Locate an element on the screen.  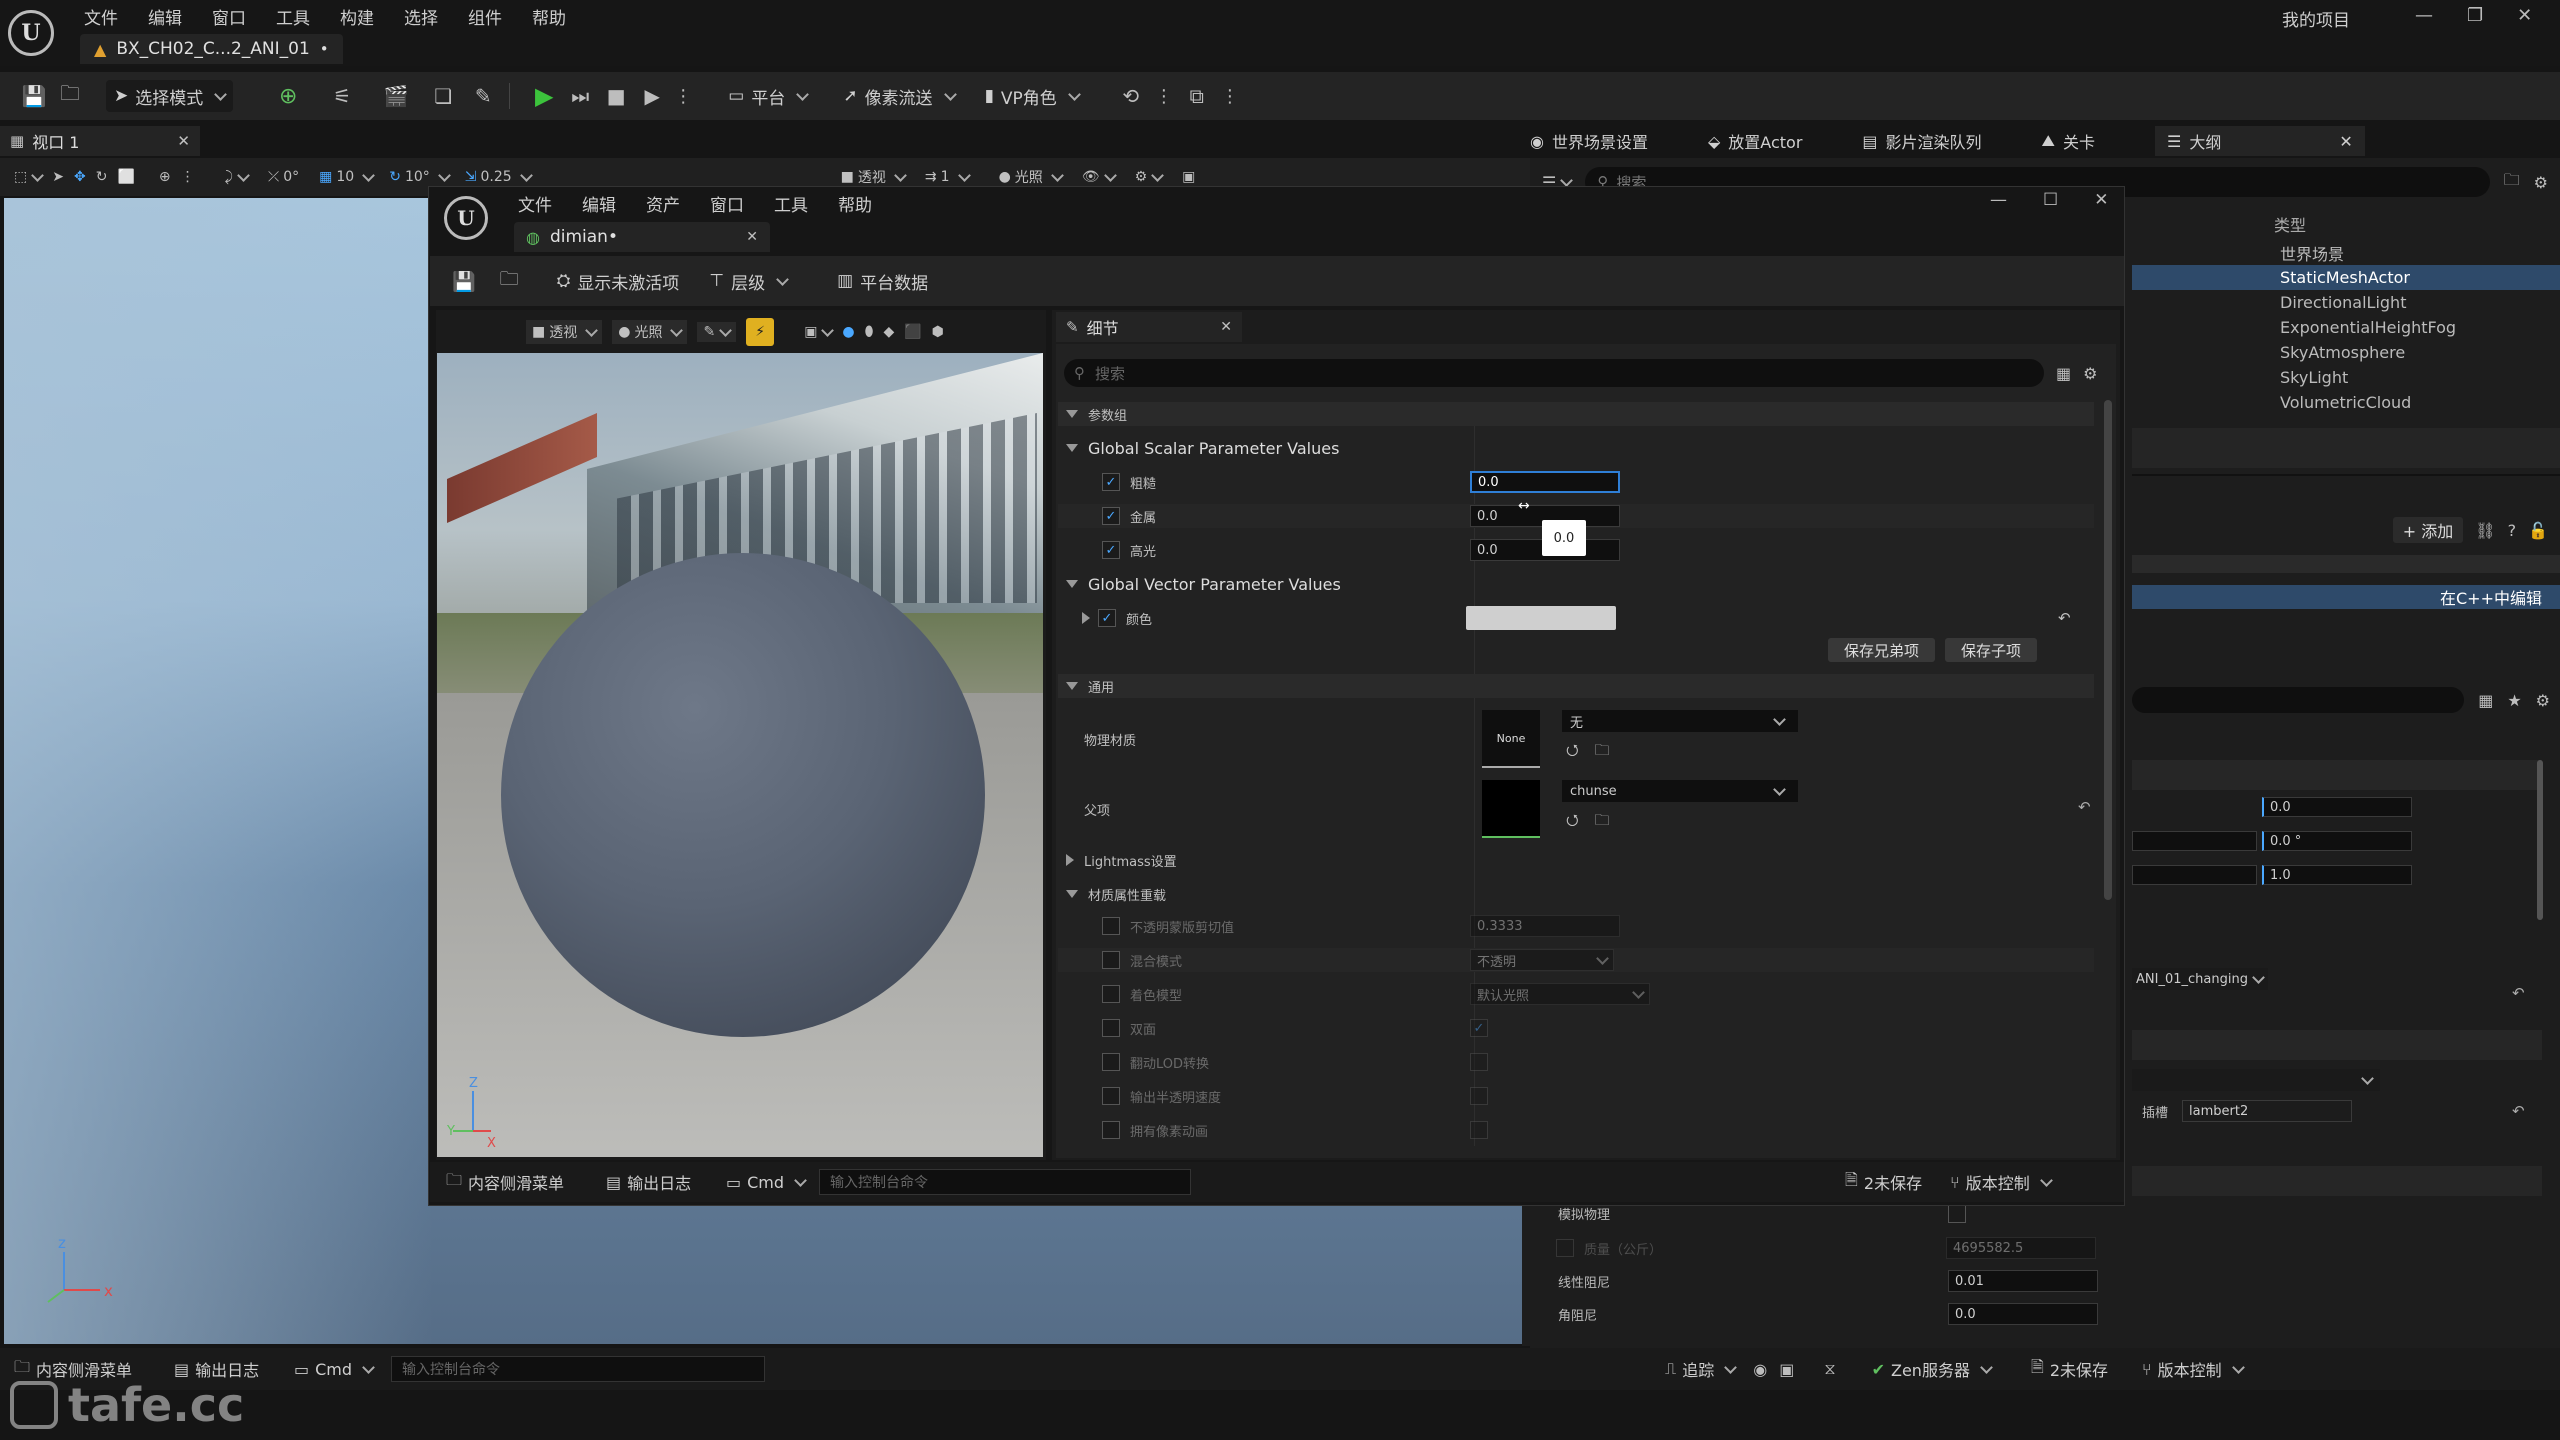
editor-menu-window: 窗口 is located at coordinates (727, 203).